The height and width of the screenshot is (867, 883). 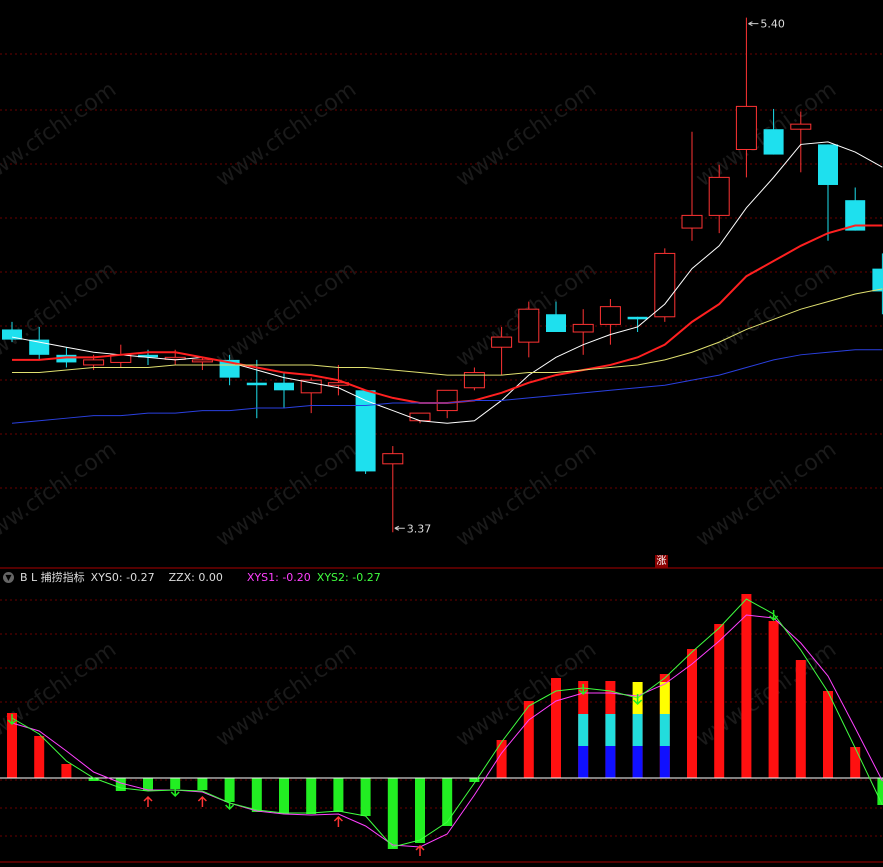 What do you see at coordinates (772, 24) in the screenshot?
I see `high-price-label: 5.40` at bounding box center [772, 24].